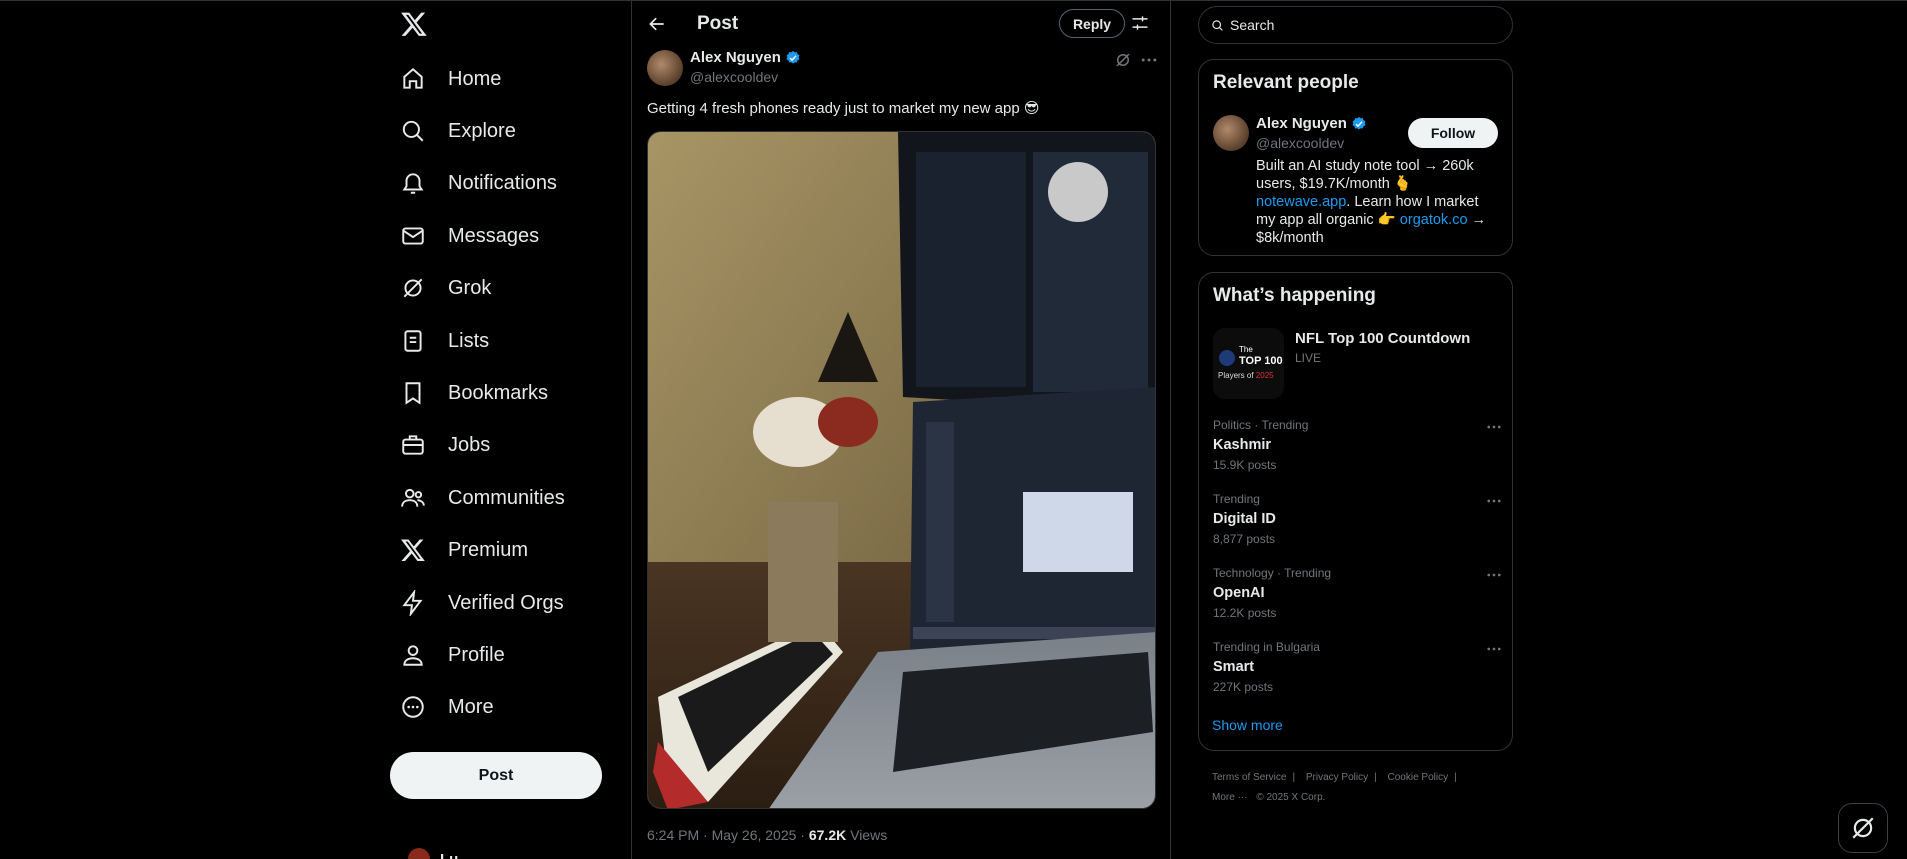 The width and height of the screenshot is (1907, 859). I want to click on search-box, so click(1355, 25).